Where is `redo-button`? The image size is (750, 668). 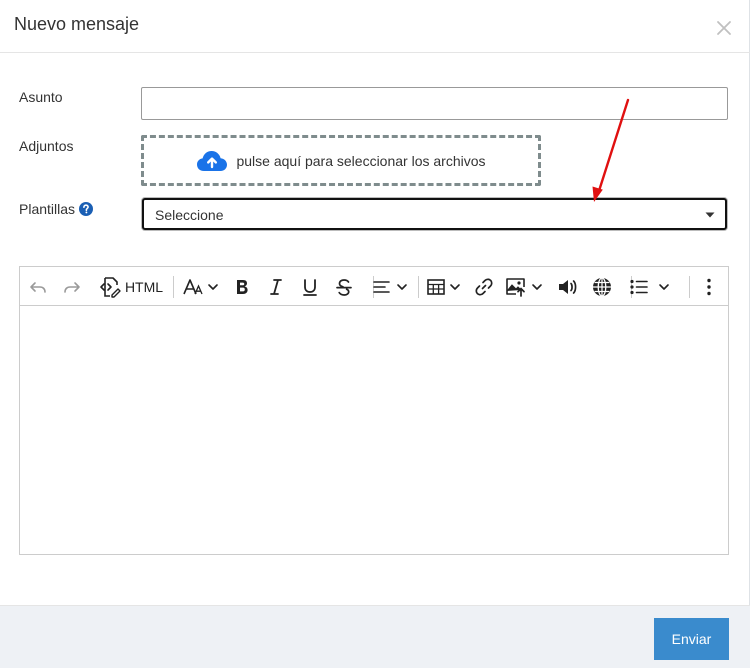 redo-button is located at coordinates (72, 286).